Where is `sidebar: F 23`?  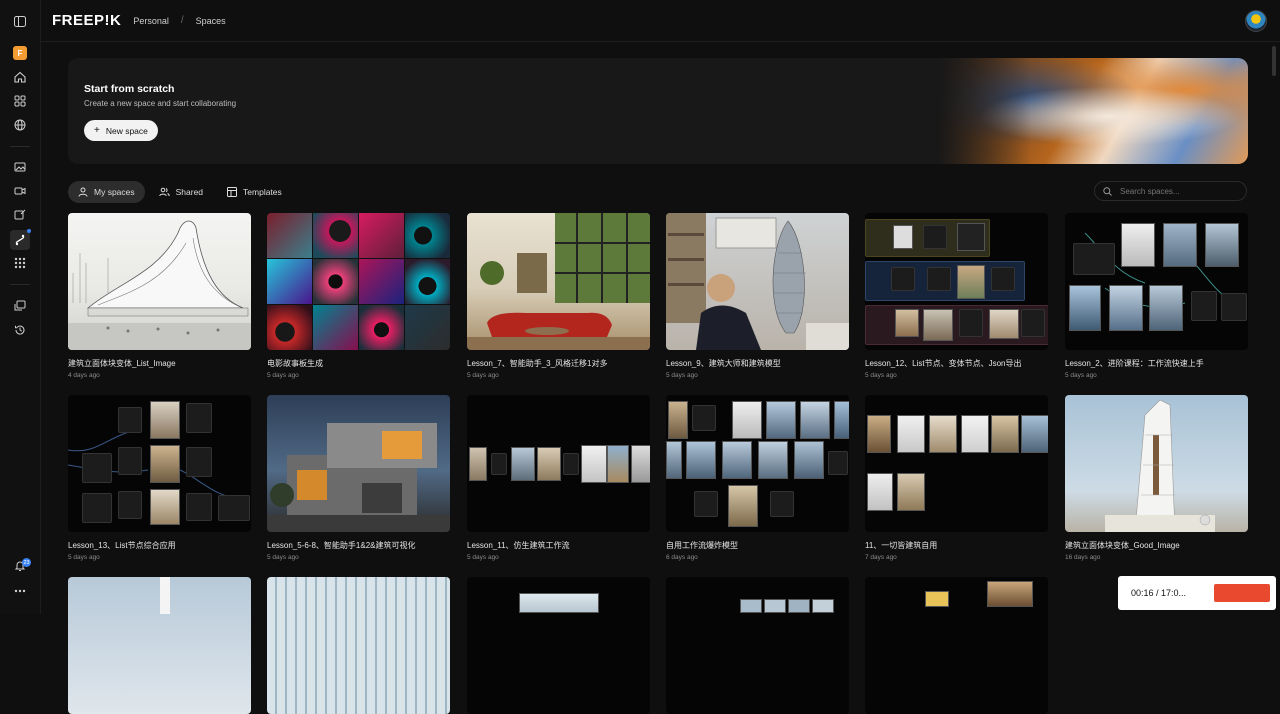
sidebar: F 23 is located at coordinates (20, 307).